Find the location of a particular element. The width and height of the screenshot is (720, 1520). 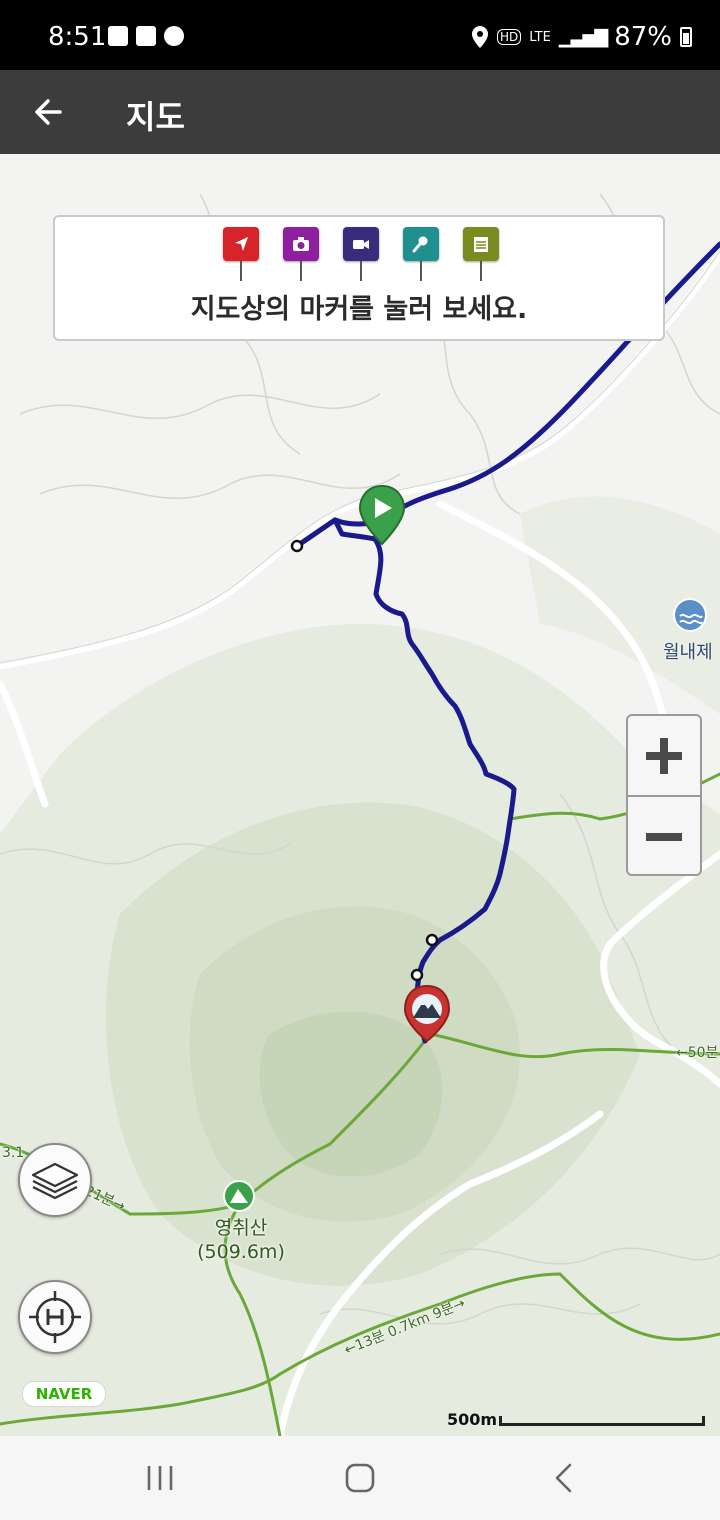

zoom-controls is located at coordinates (664, 795).